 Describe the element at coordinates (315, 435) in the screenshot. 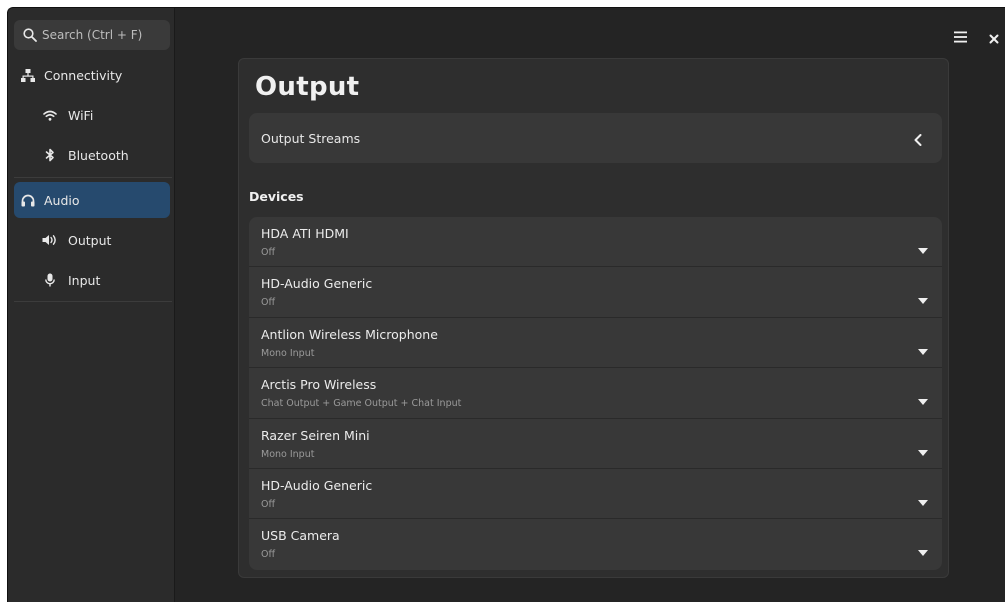

I see `device-name: Razer Seiren Mini` at that location.